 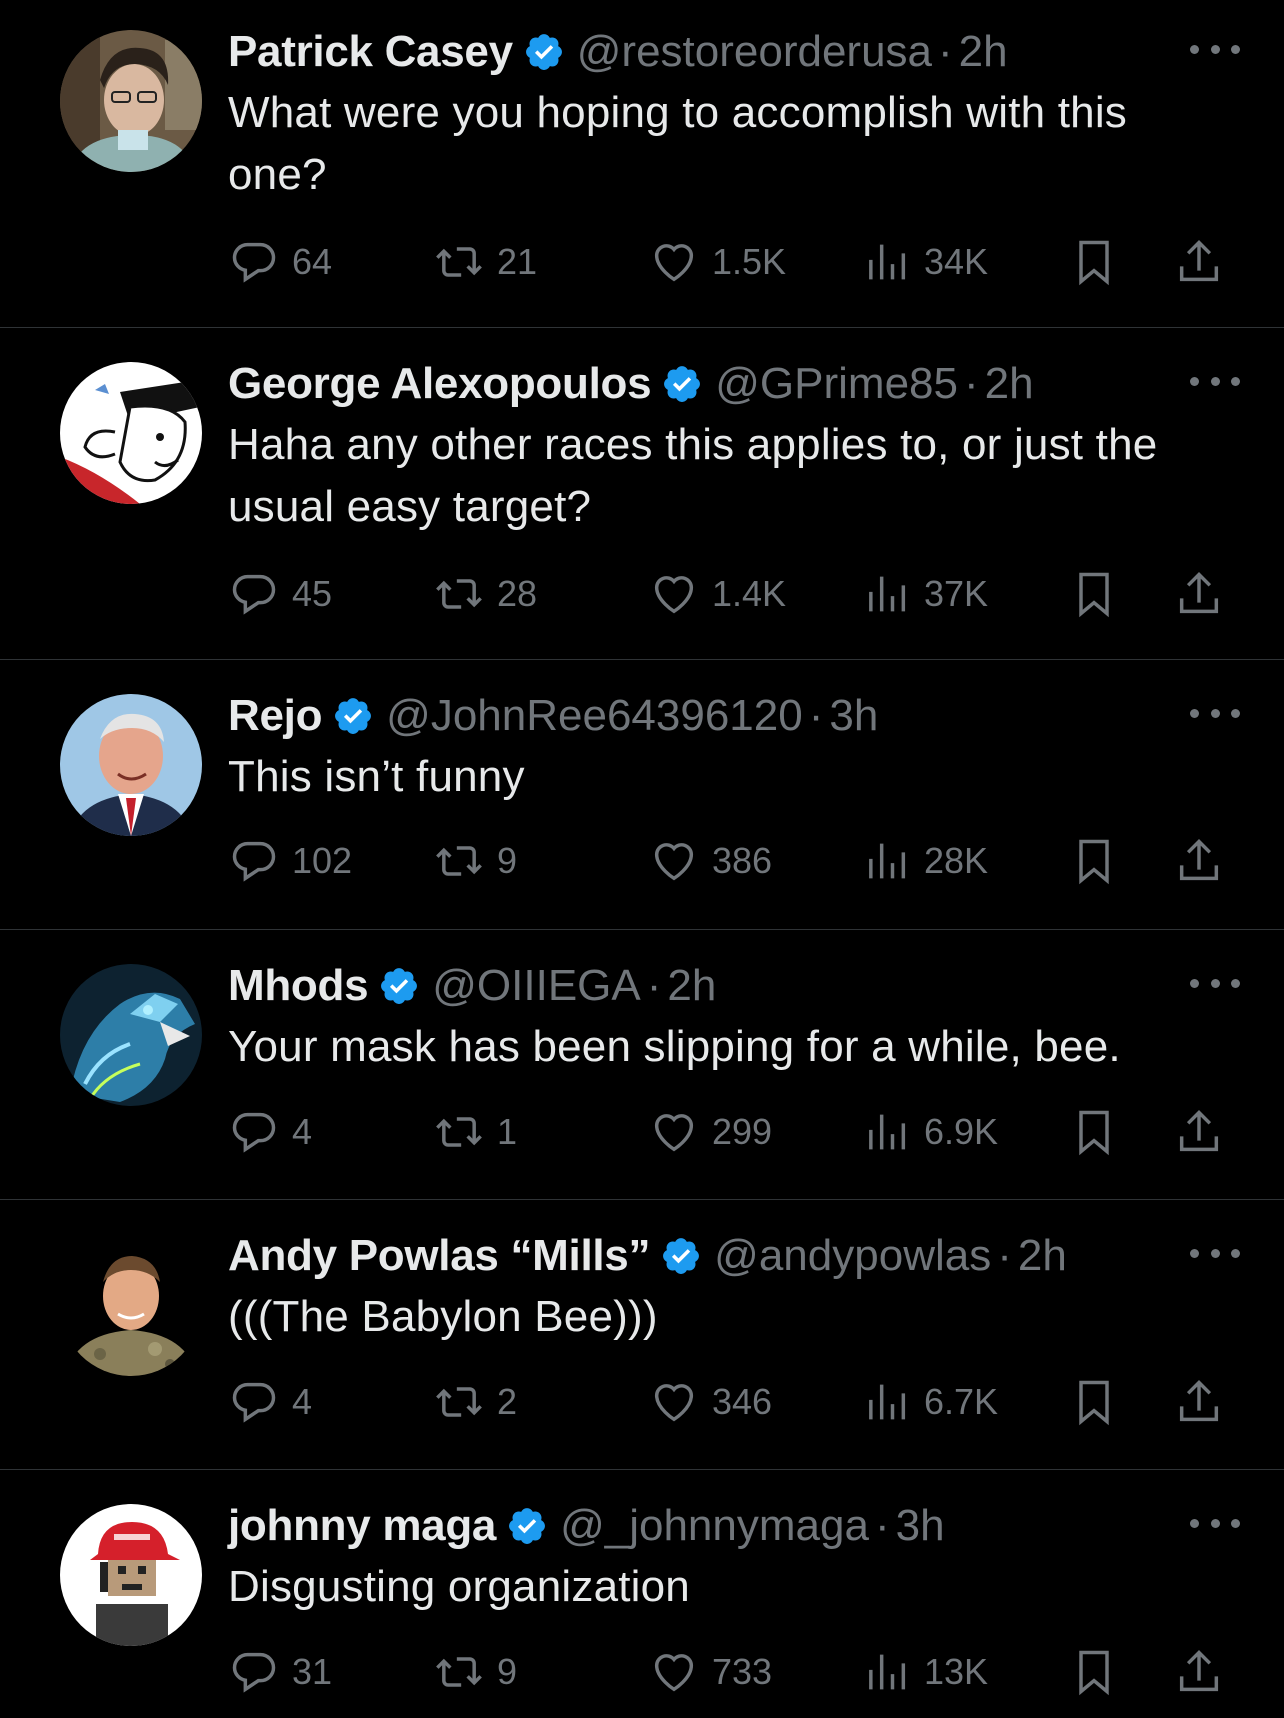 I want to click on action-bar: 31 9 733 13K, so click(x=723, y=1672).